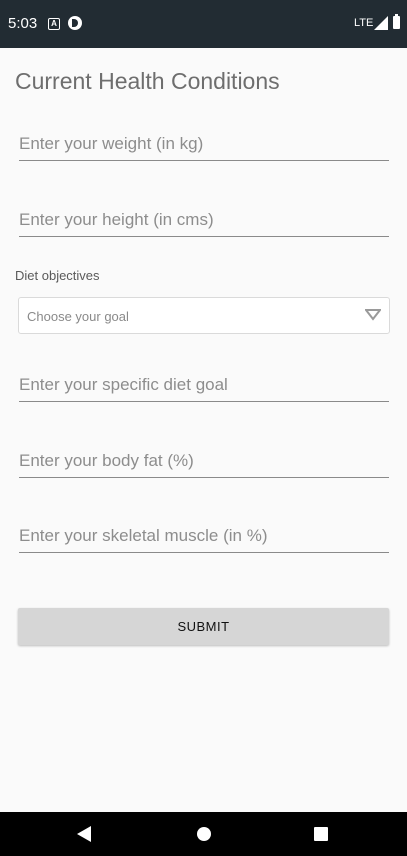  I want to click on navigation-bar, so click(203, 834).